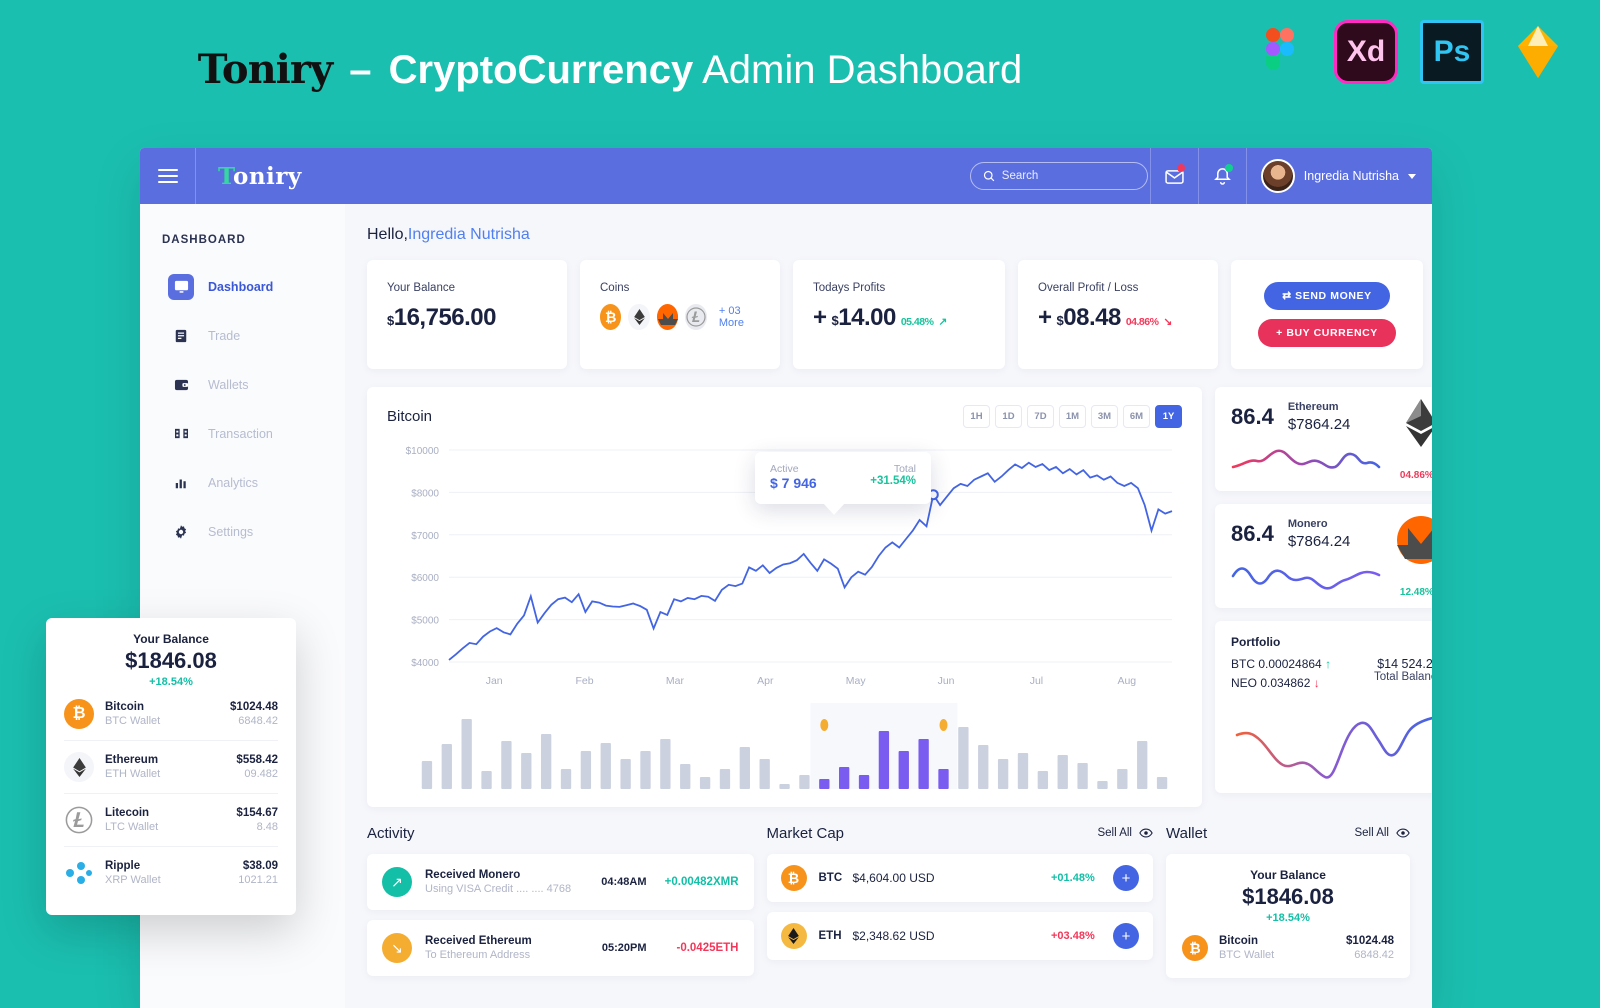 This screenshot has height=1008, width=1600. Describe the element at coordinates (893, 936) in the screenshot. I see `market-cap-price: $2,348.62 USD` at that location.